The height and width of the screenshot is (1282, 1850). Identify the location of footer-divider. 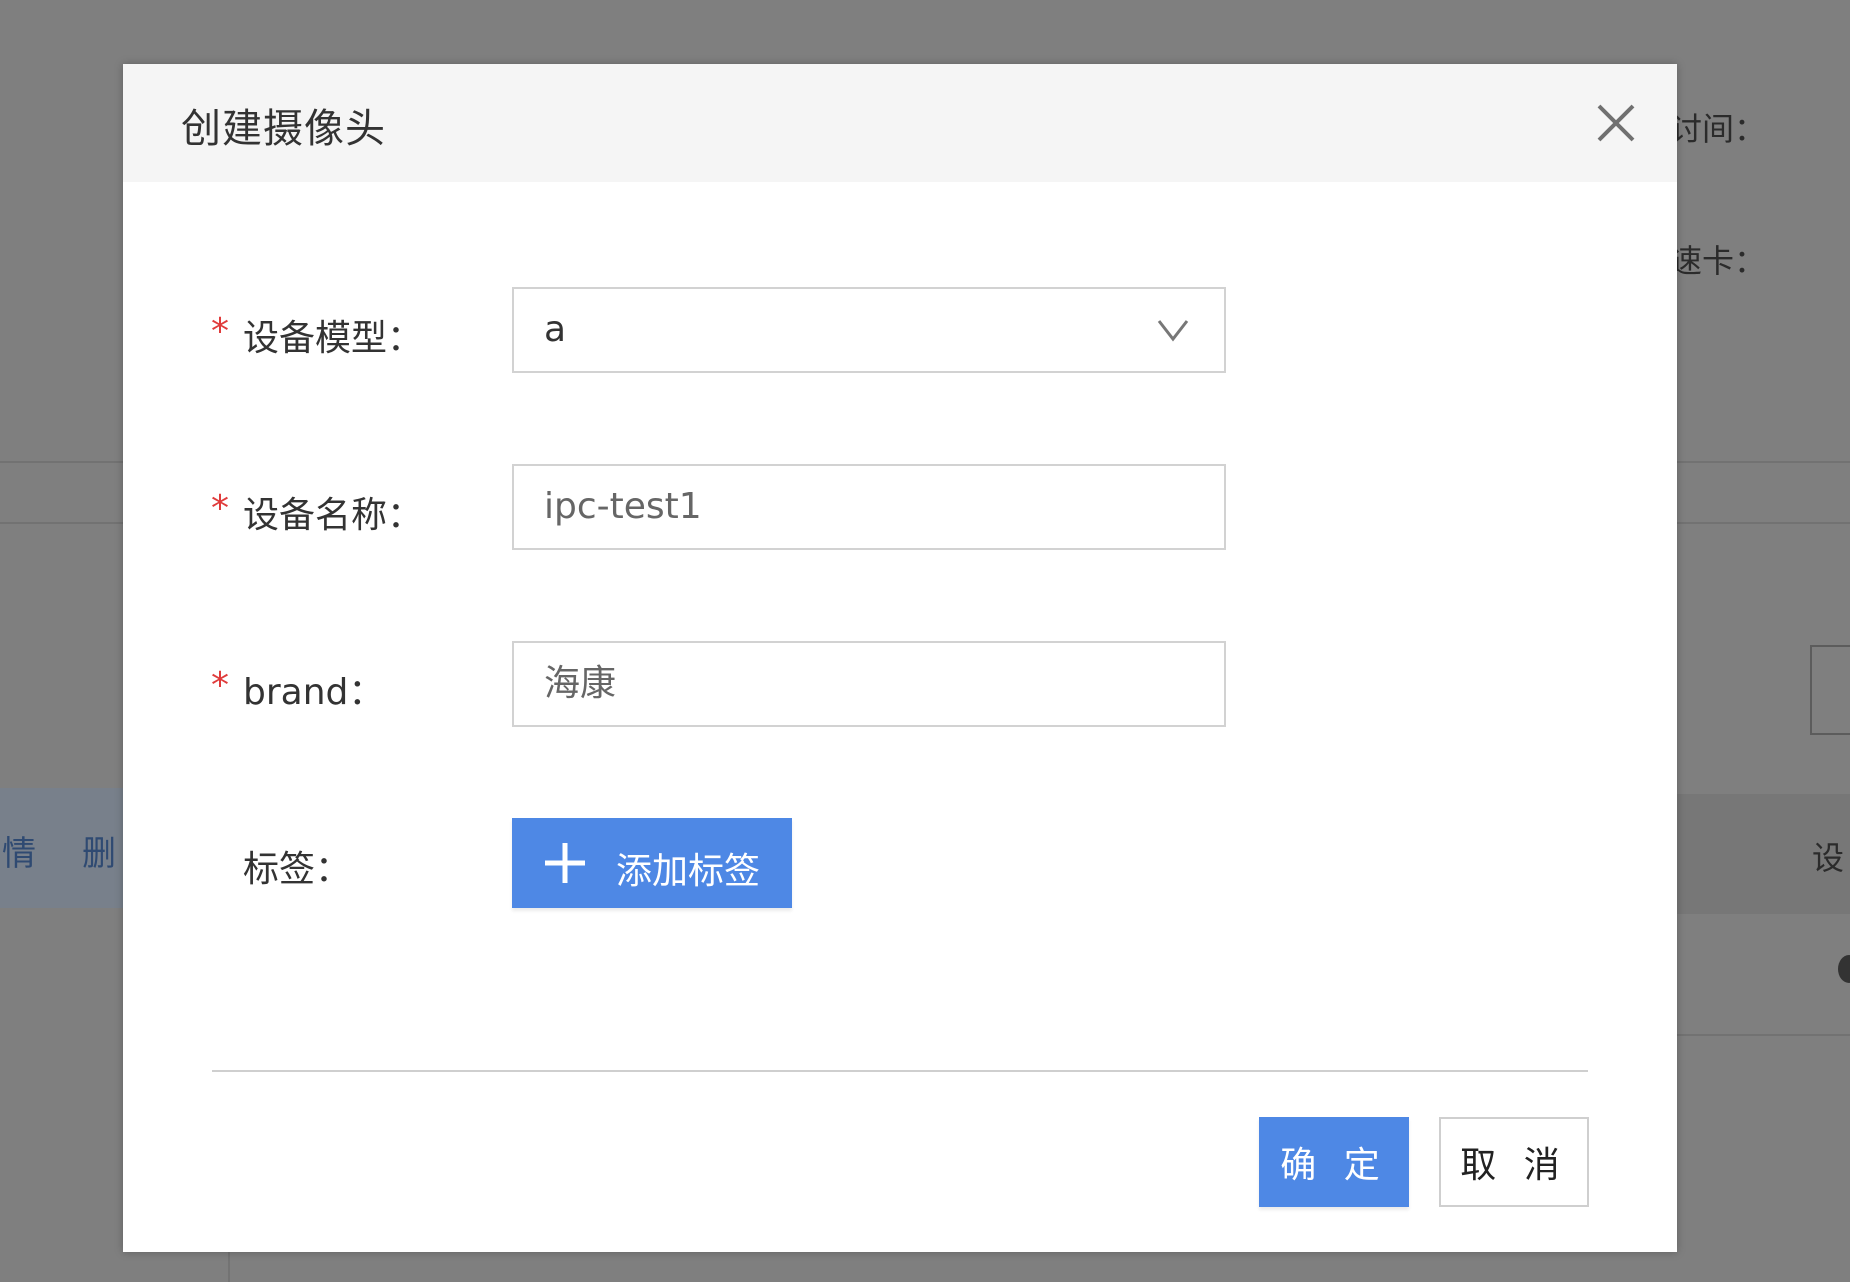
(900, 1071).